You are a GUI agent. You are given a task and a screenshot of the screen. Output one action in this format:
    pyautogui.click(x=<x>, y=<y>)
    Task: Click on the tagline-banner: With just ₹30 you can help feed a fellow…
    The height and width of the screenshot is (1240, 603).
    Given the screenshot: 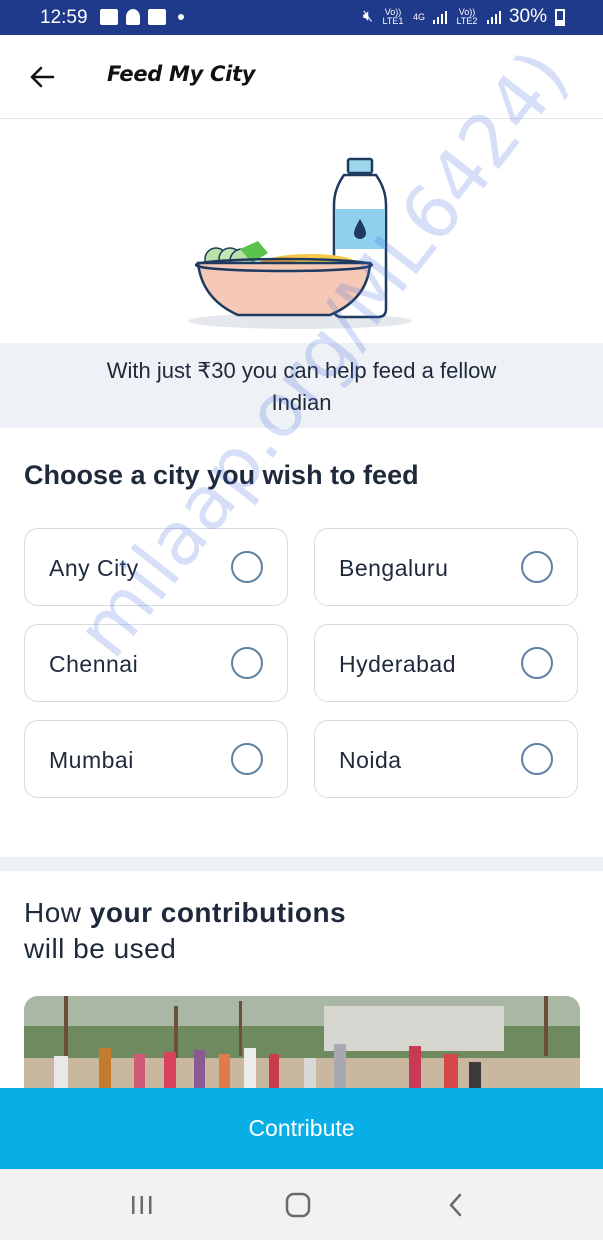 What is the action you would take?
    pyautogui.click(x=301, y=385)
    